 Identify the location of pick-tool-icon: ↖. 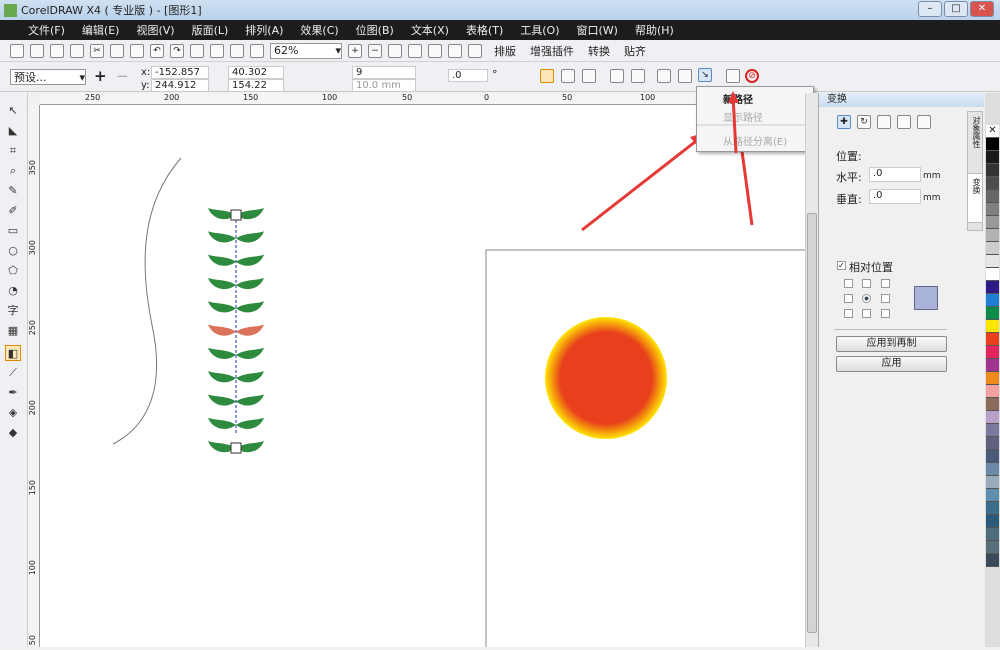
(13, 111).